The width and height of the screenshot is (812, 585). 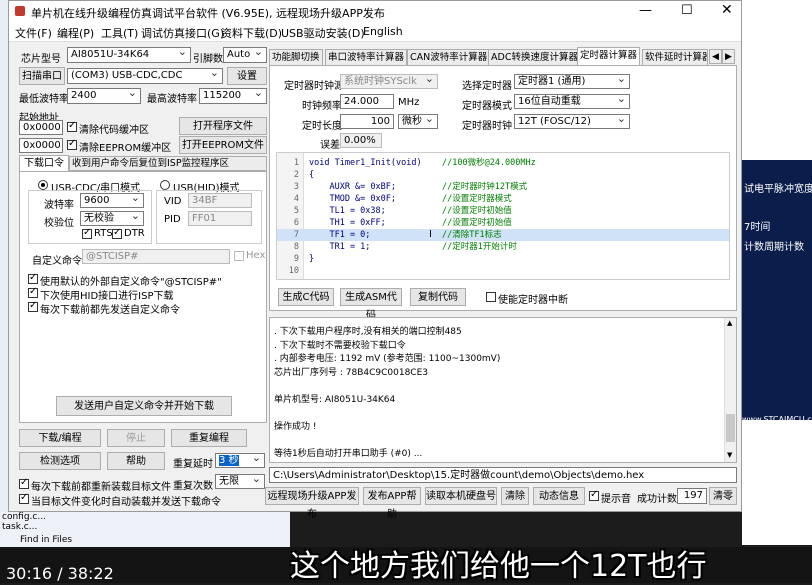 What do you see at coordinates (389, 81) in the screenshot?
I see `clock-source-select: 系统时钟SYSclk` at bounding box center [389, 81].